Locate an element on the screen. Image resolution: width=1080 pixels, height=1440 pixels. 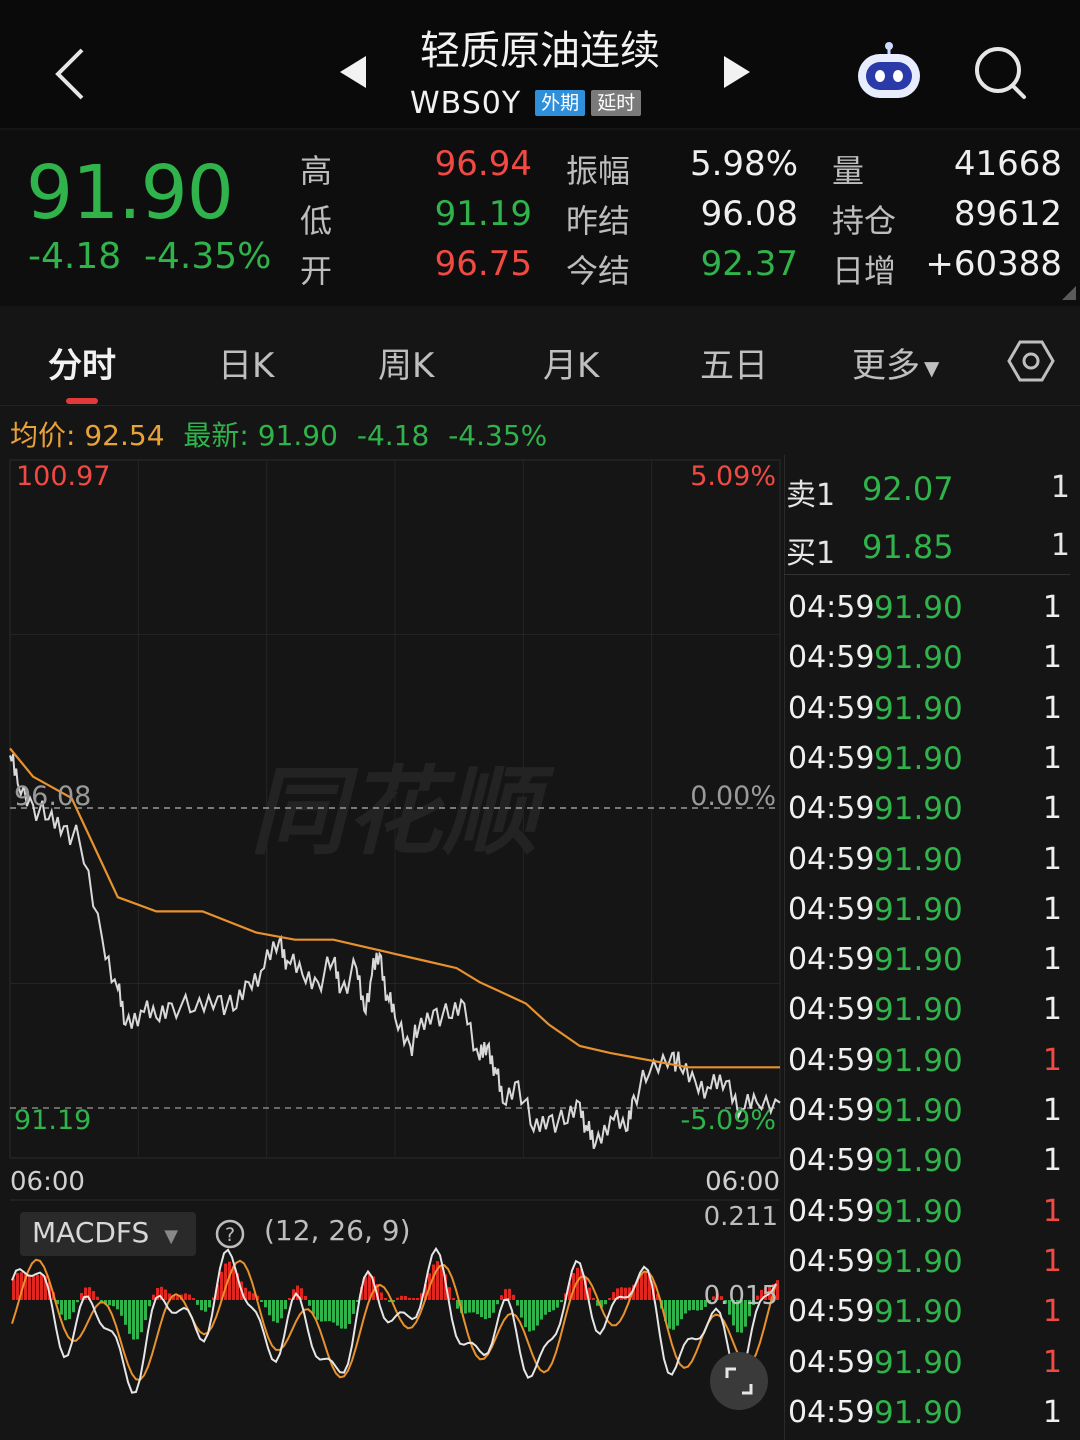
sell1-price: 92.07 is located at coordinates (908, 489).